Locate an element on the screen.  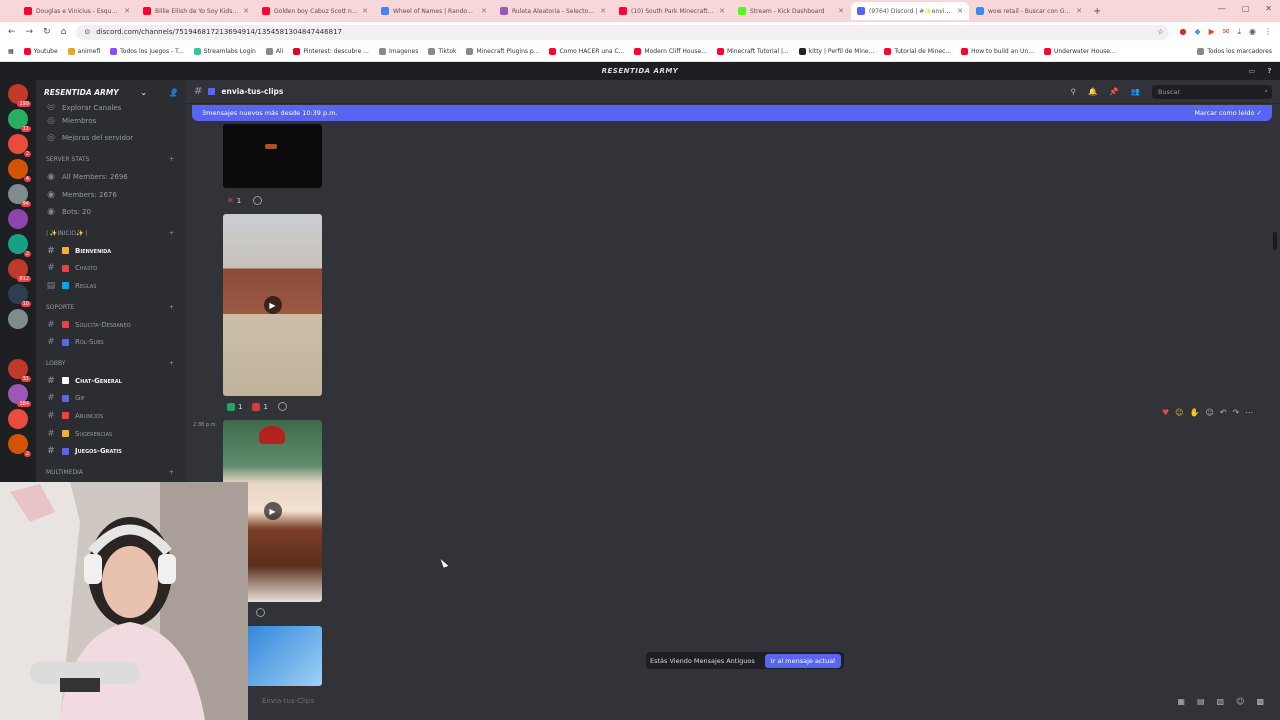
members-icon: 👥 is located at coordinates (1135, 91).